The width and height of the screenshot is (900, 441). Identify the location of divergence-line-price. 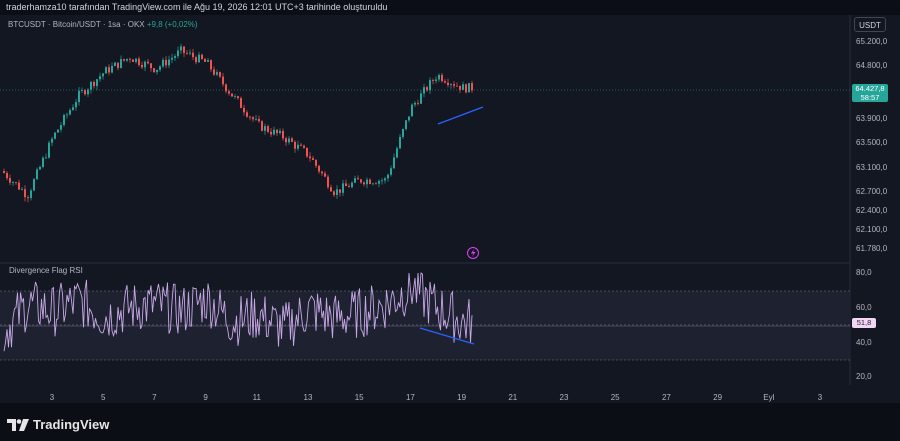
(460, 115).